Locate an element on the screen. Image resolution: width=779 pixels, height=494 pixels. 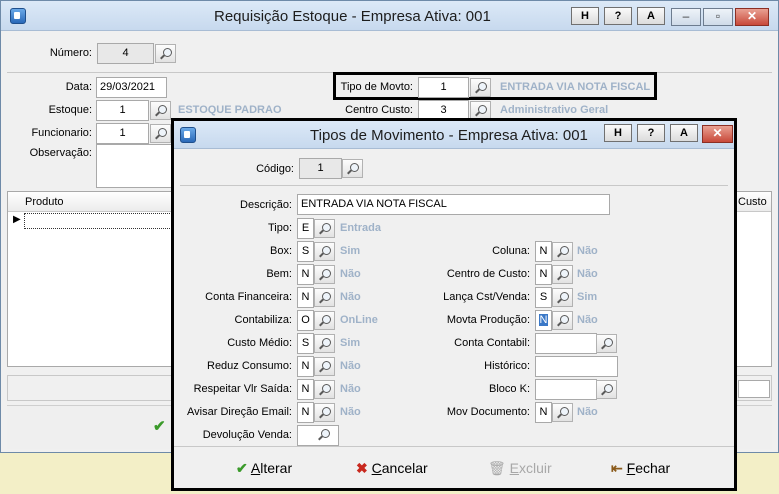
cancelar-mnemonic: C is located at coordinates (376, 468).